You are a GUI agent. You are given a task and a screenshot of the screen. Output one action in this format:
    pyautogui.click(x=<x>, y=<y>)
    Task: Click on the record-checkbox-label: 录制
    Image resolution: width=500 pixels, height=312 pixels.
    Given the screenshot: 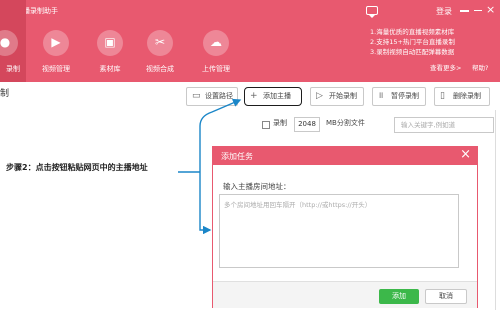 What is the action you would take?
    pyautogui.click(x=280, y=123)
    